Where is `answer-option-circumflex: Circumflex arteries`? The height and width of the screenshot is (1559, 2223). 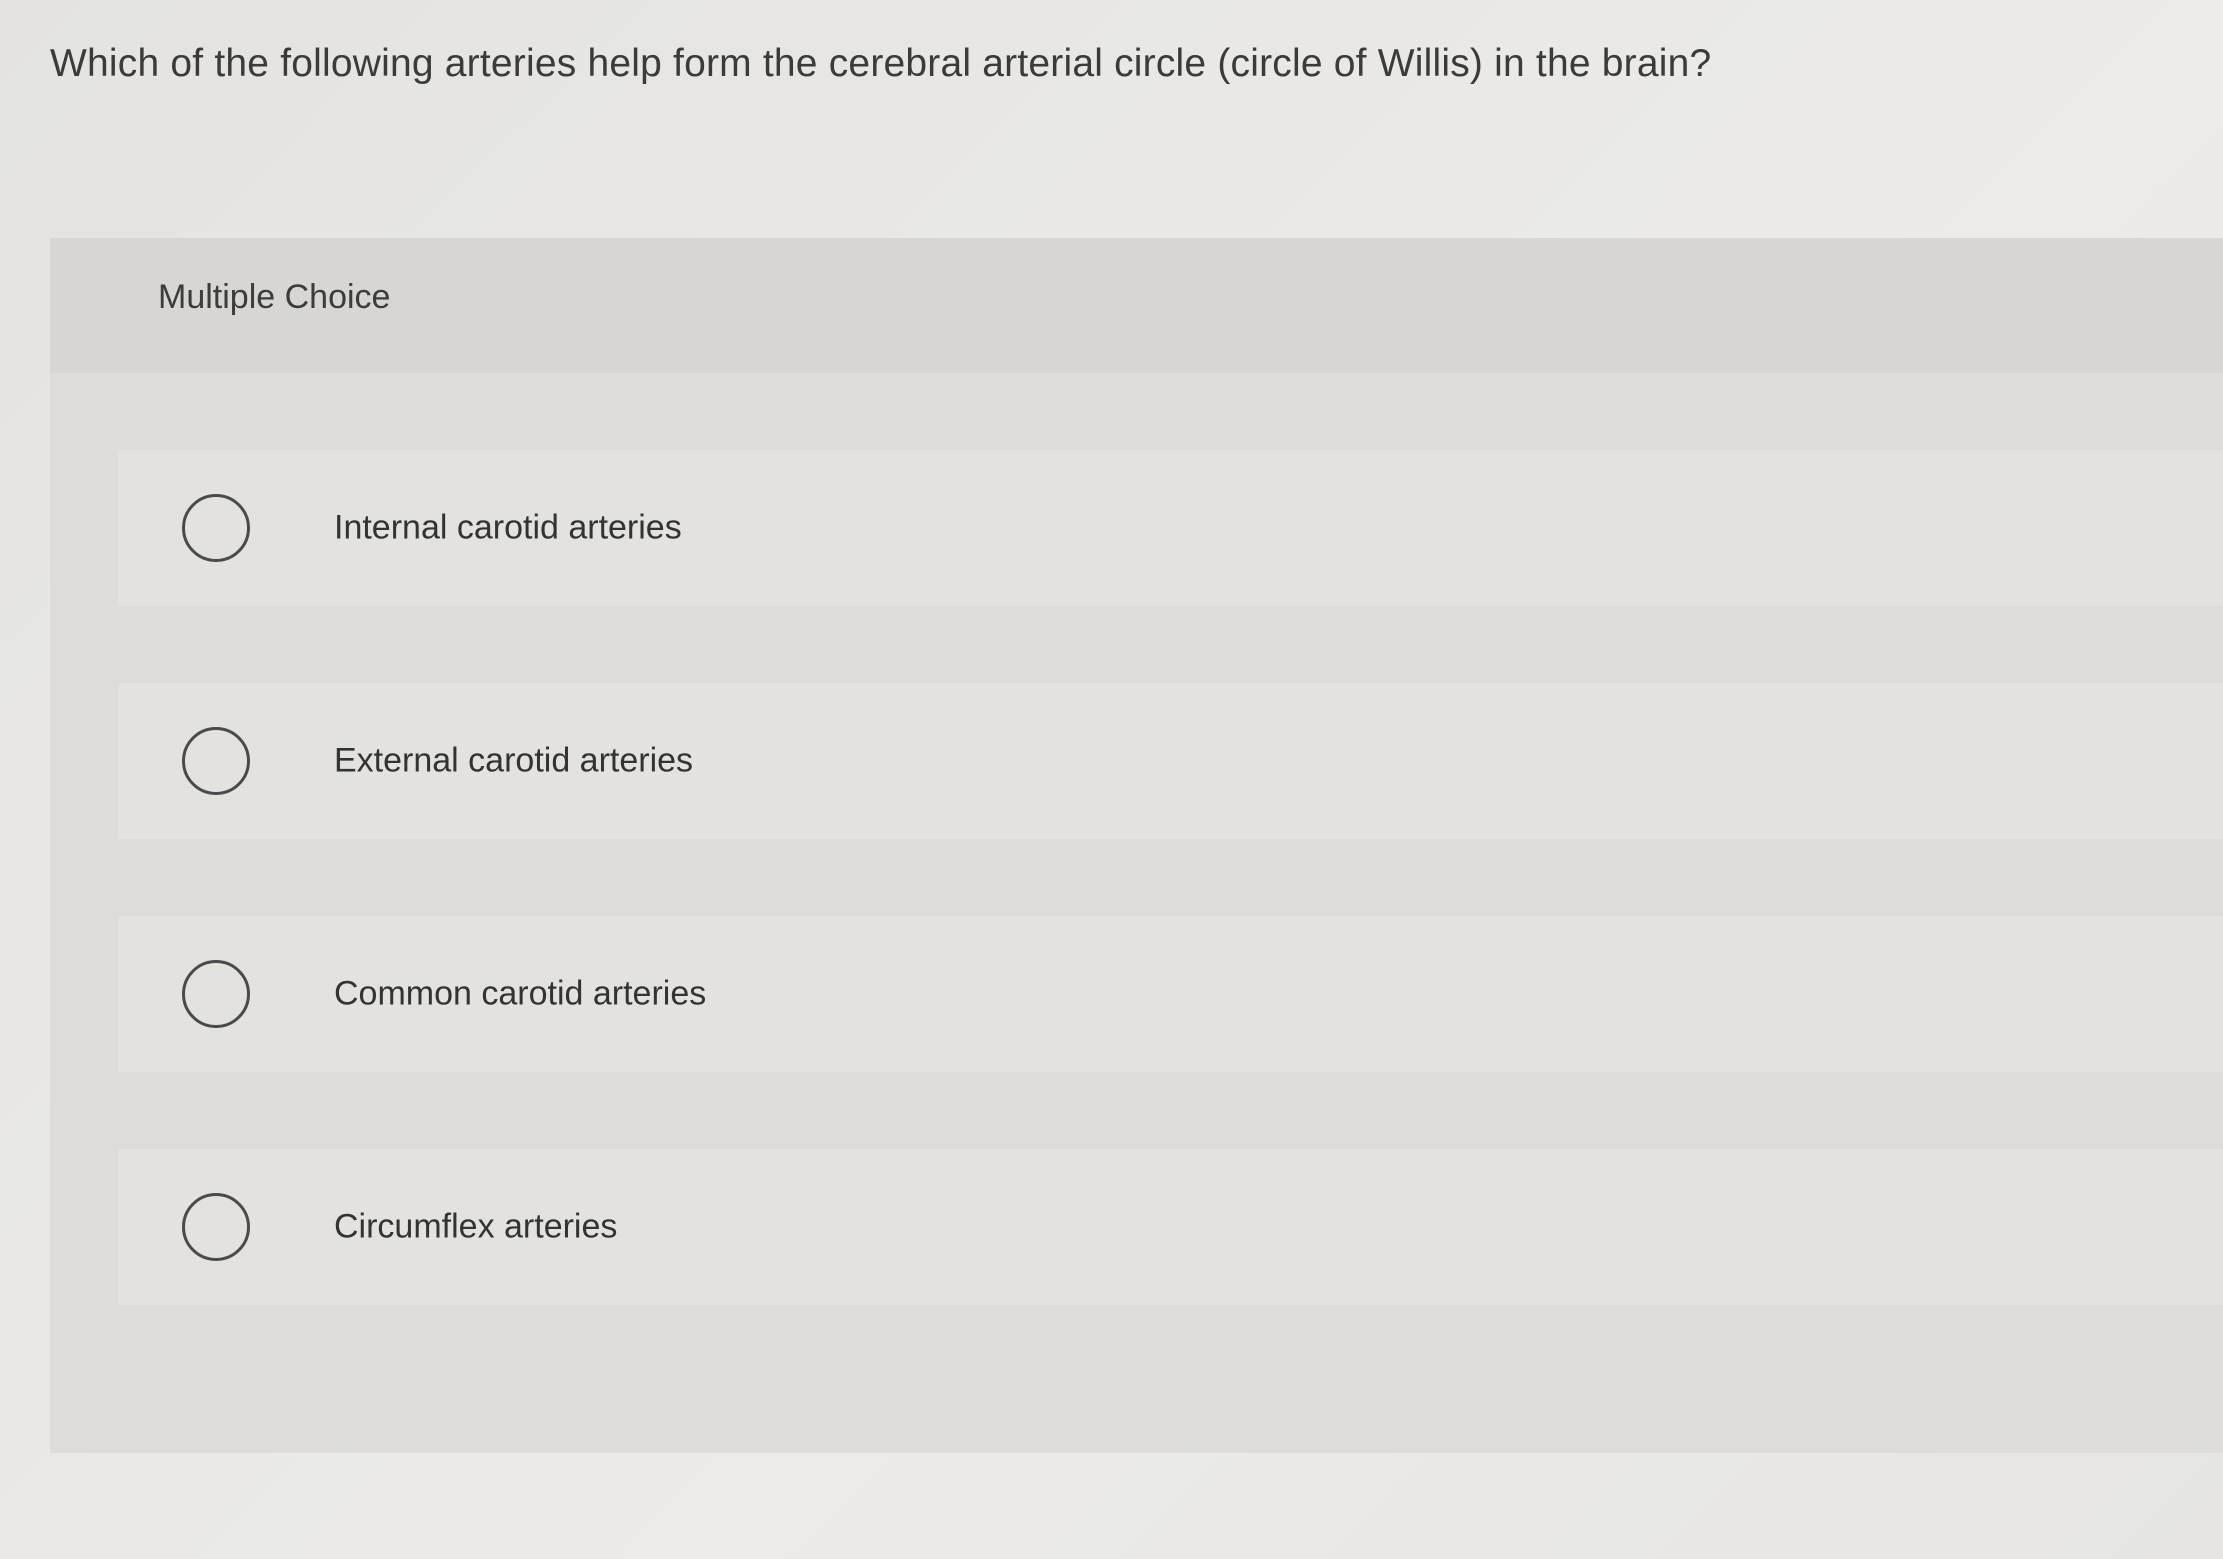
answer-option-circumflex: Circumflex arteries is located at coordinates (1170, 1227).